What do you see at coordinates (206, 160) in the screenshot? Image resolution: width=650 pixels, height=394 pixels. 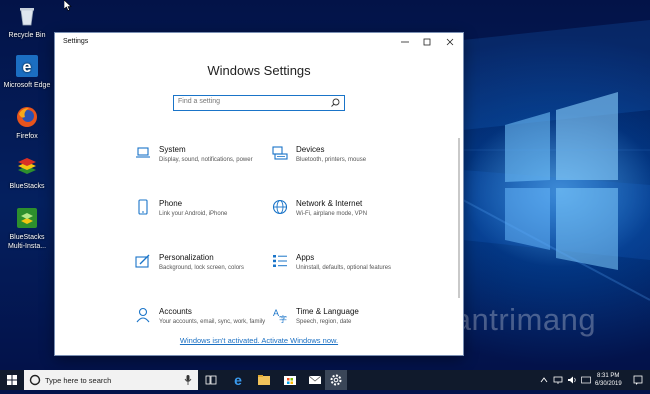 I see `category-description: Display, sound, notifications, power` at bounding box center [206, 160].